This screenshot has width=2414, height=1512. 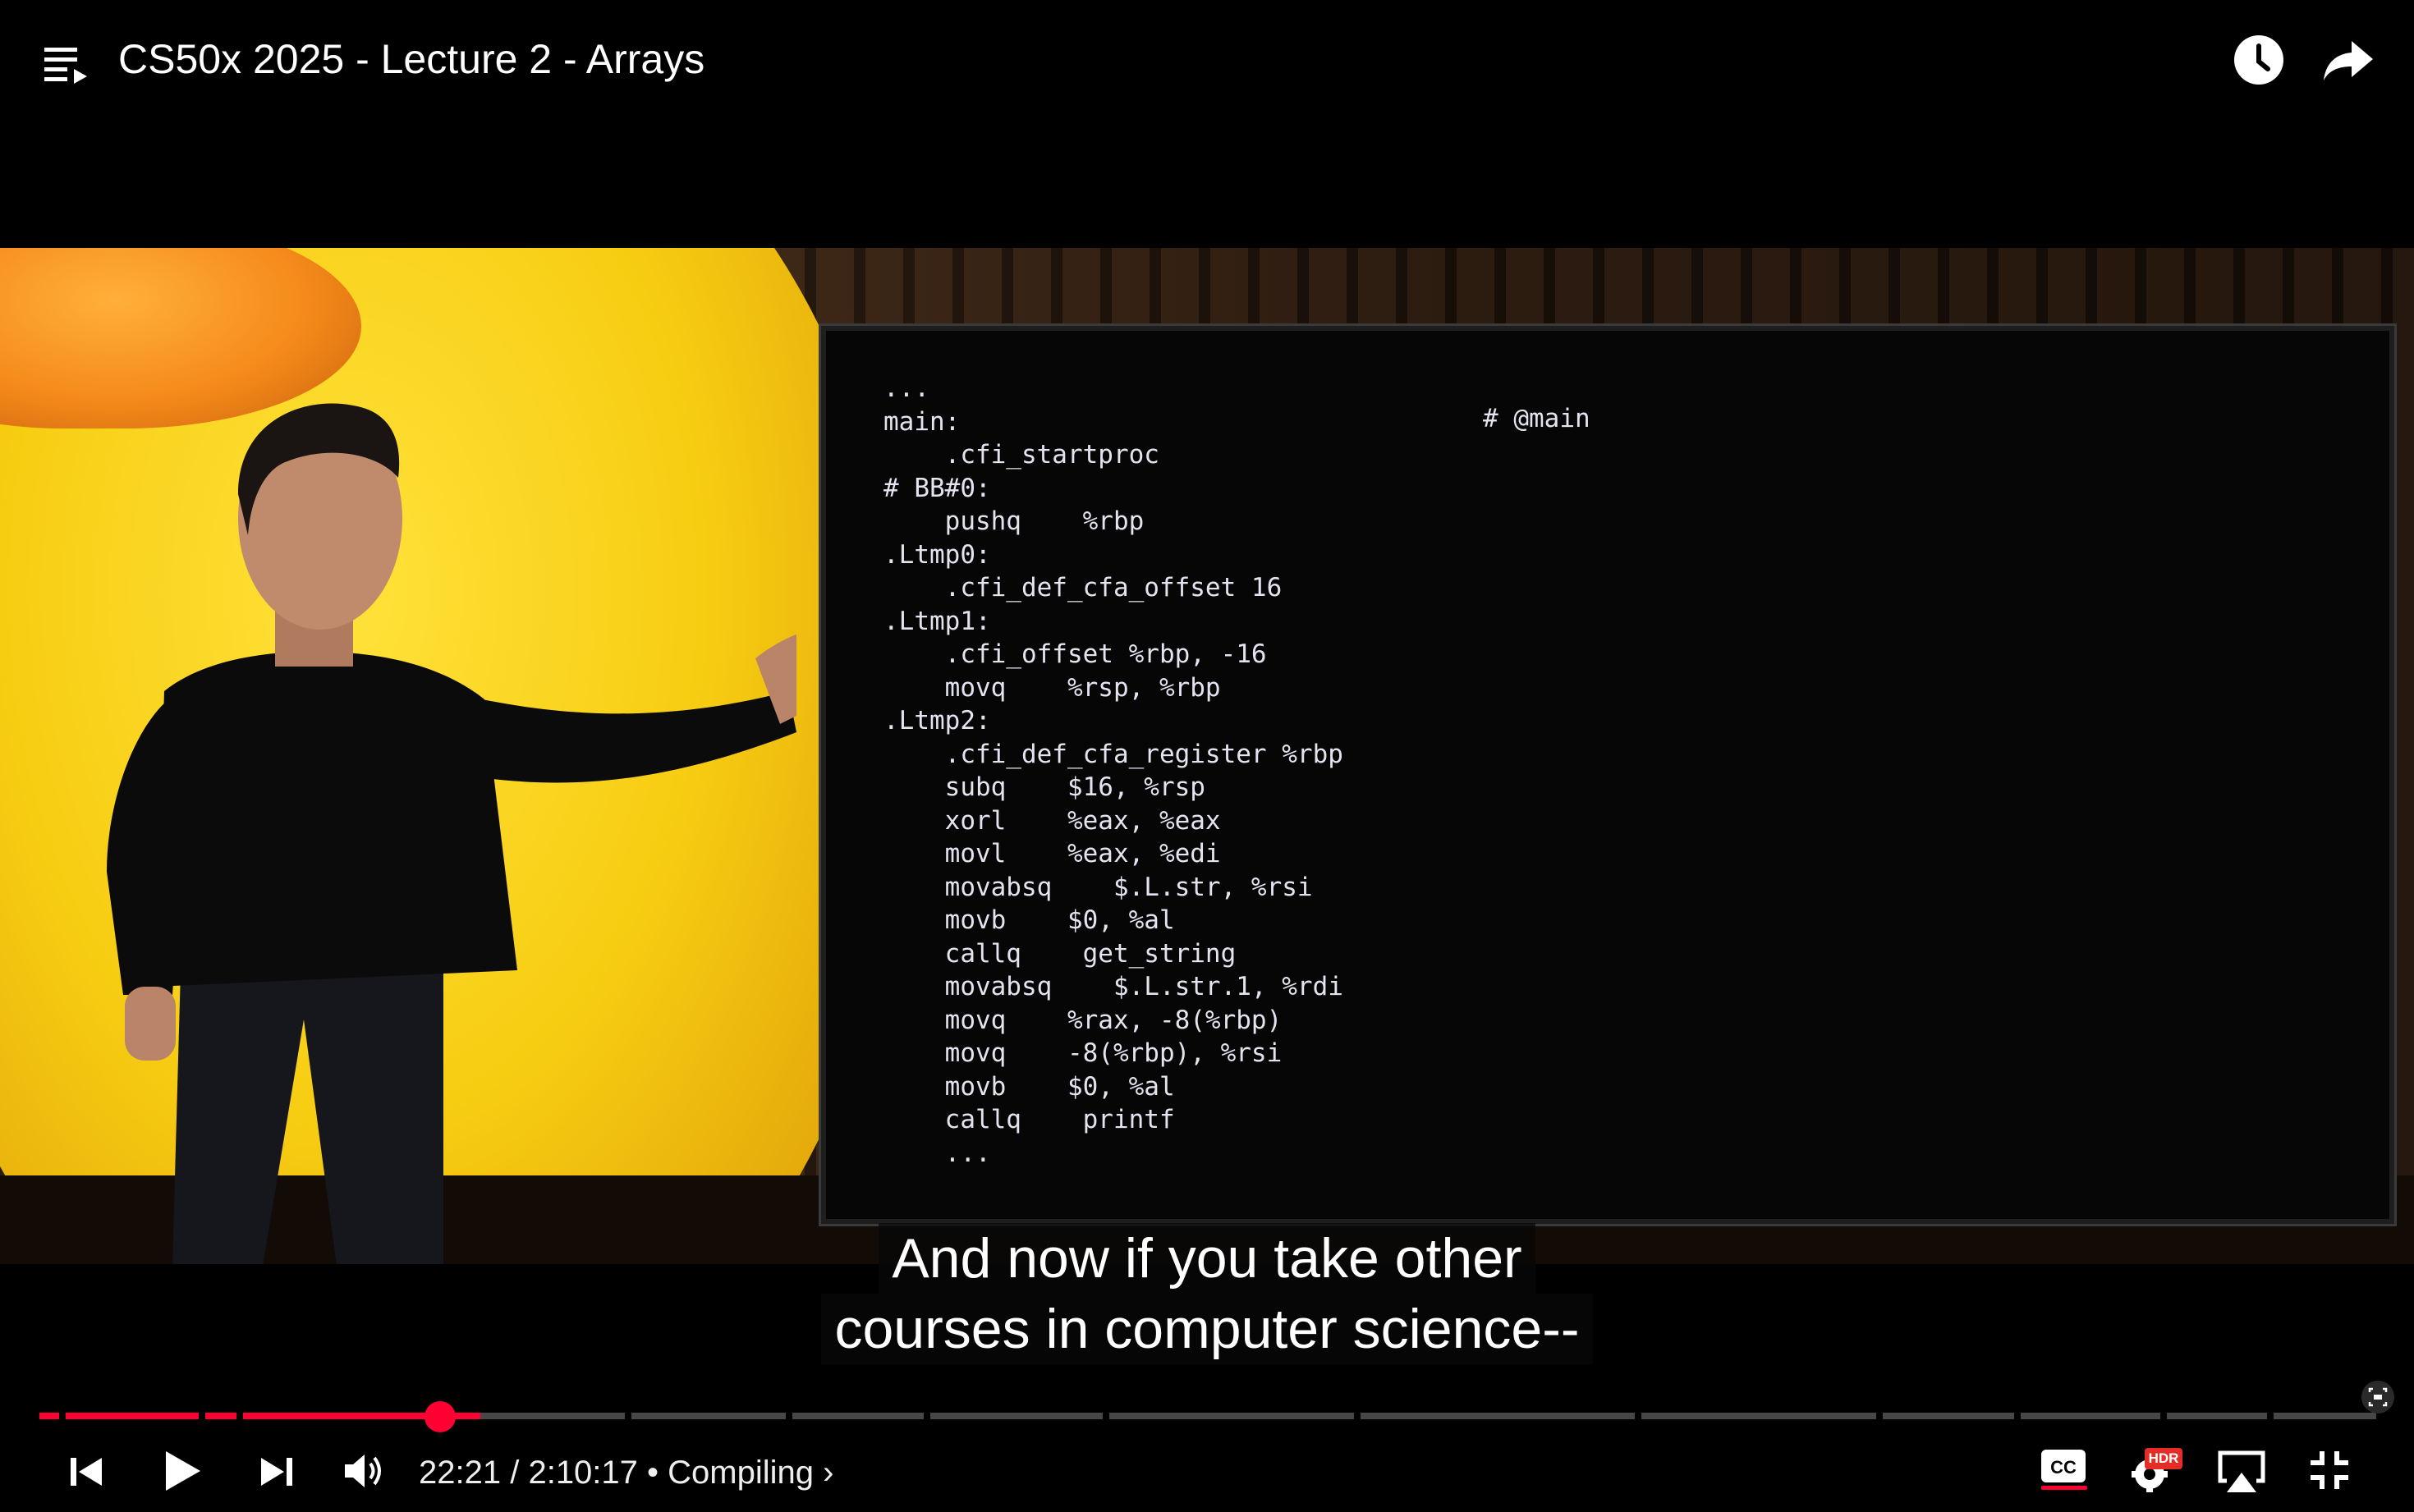 What do you see at coordinates (2064, 1488) in the screenshot?
I see `captions-active-indicator` at bounding box center [2064, 1488].